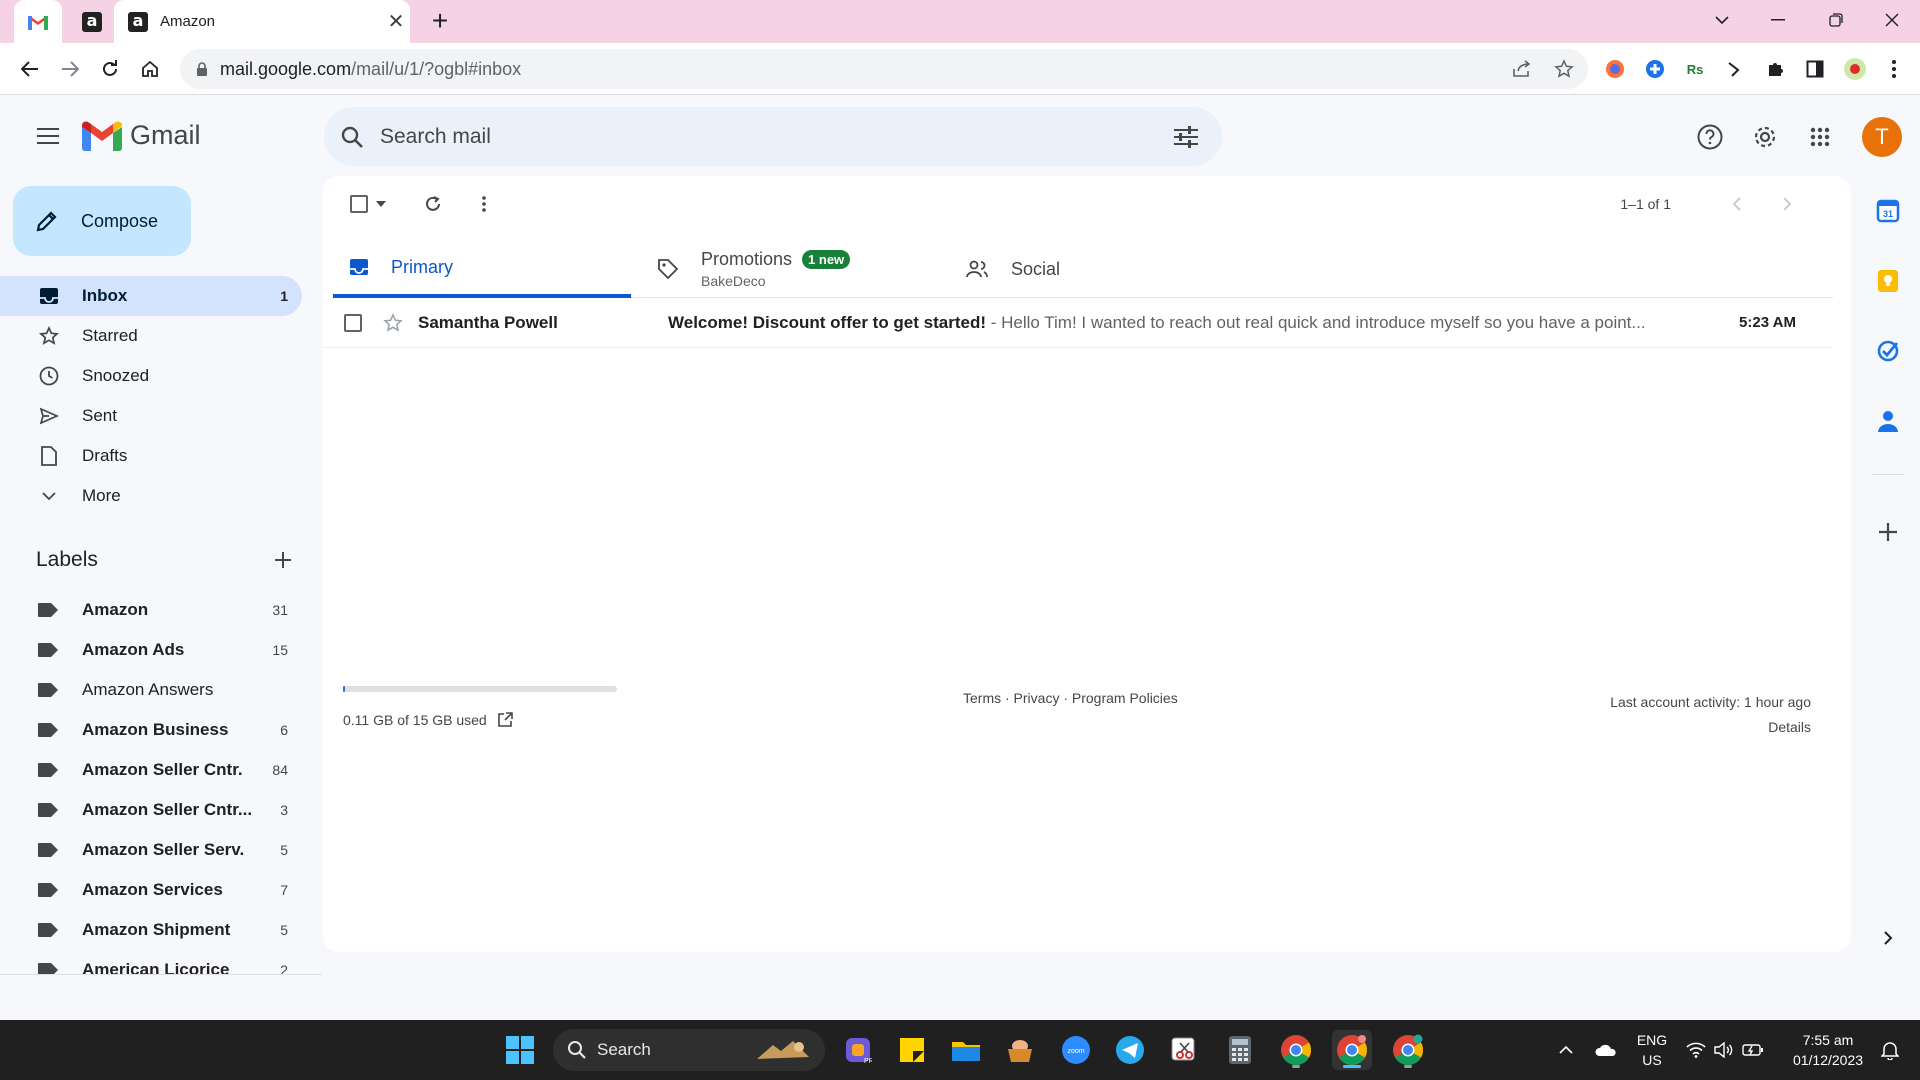 This screenshot has width=1920, height=1080. What do you see at coordinates (161, 974) in the screenshot?
I see `sidebar-divider` at bounding box center [161, 974].